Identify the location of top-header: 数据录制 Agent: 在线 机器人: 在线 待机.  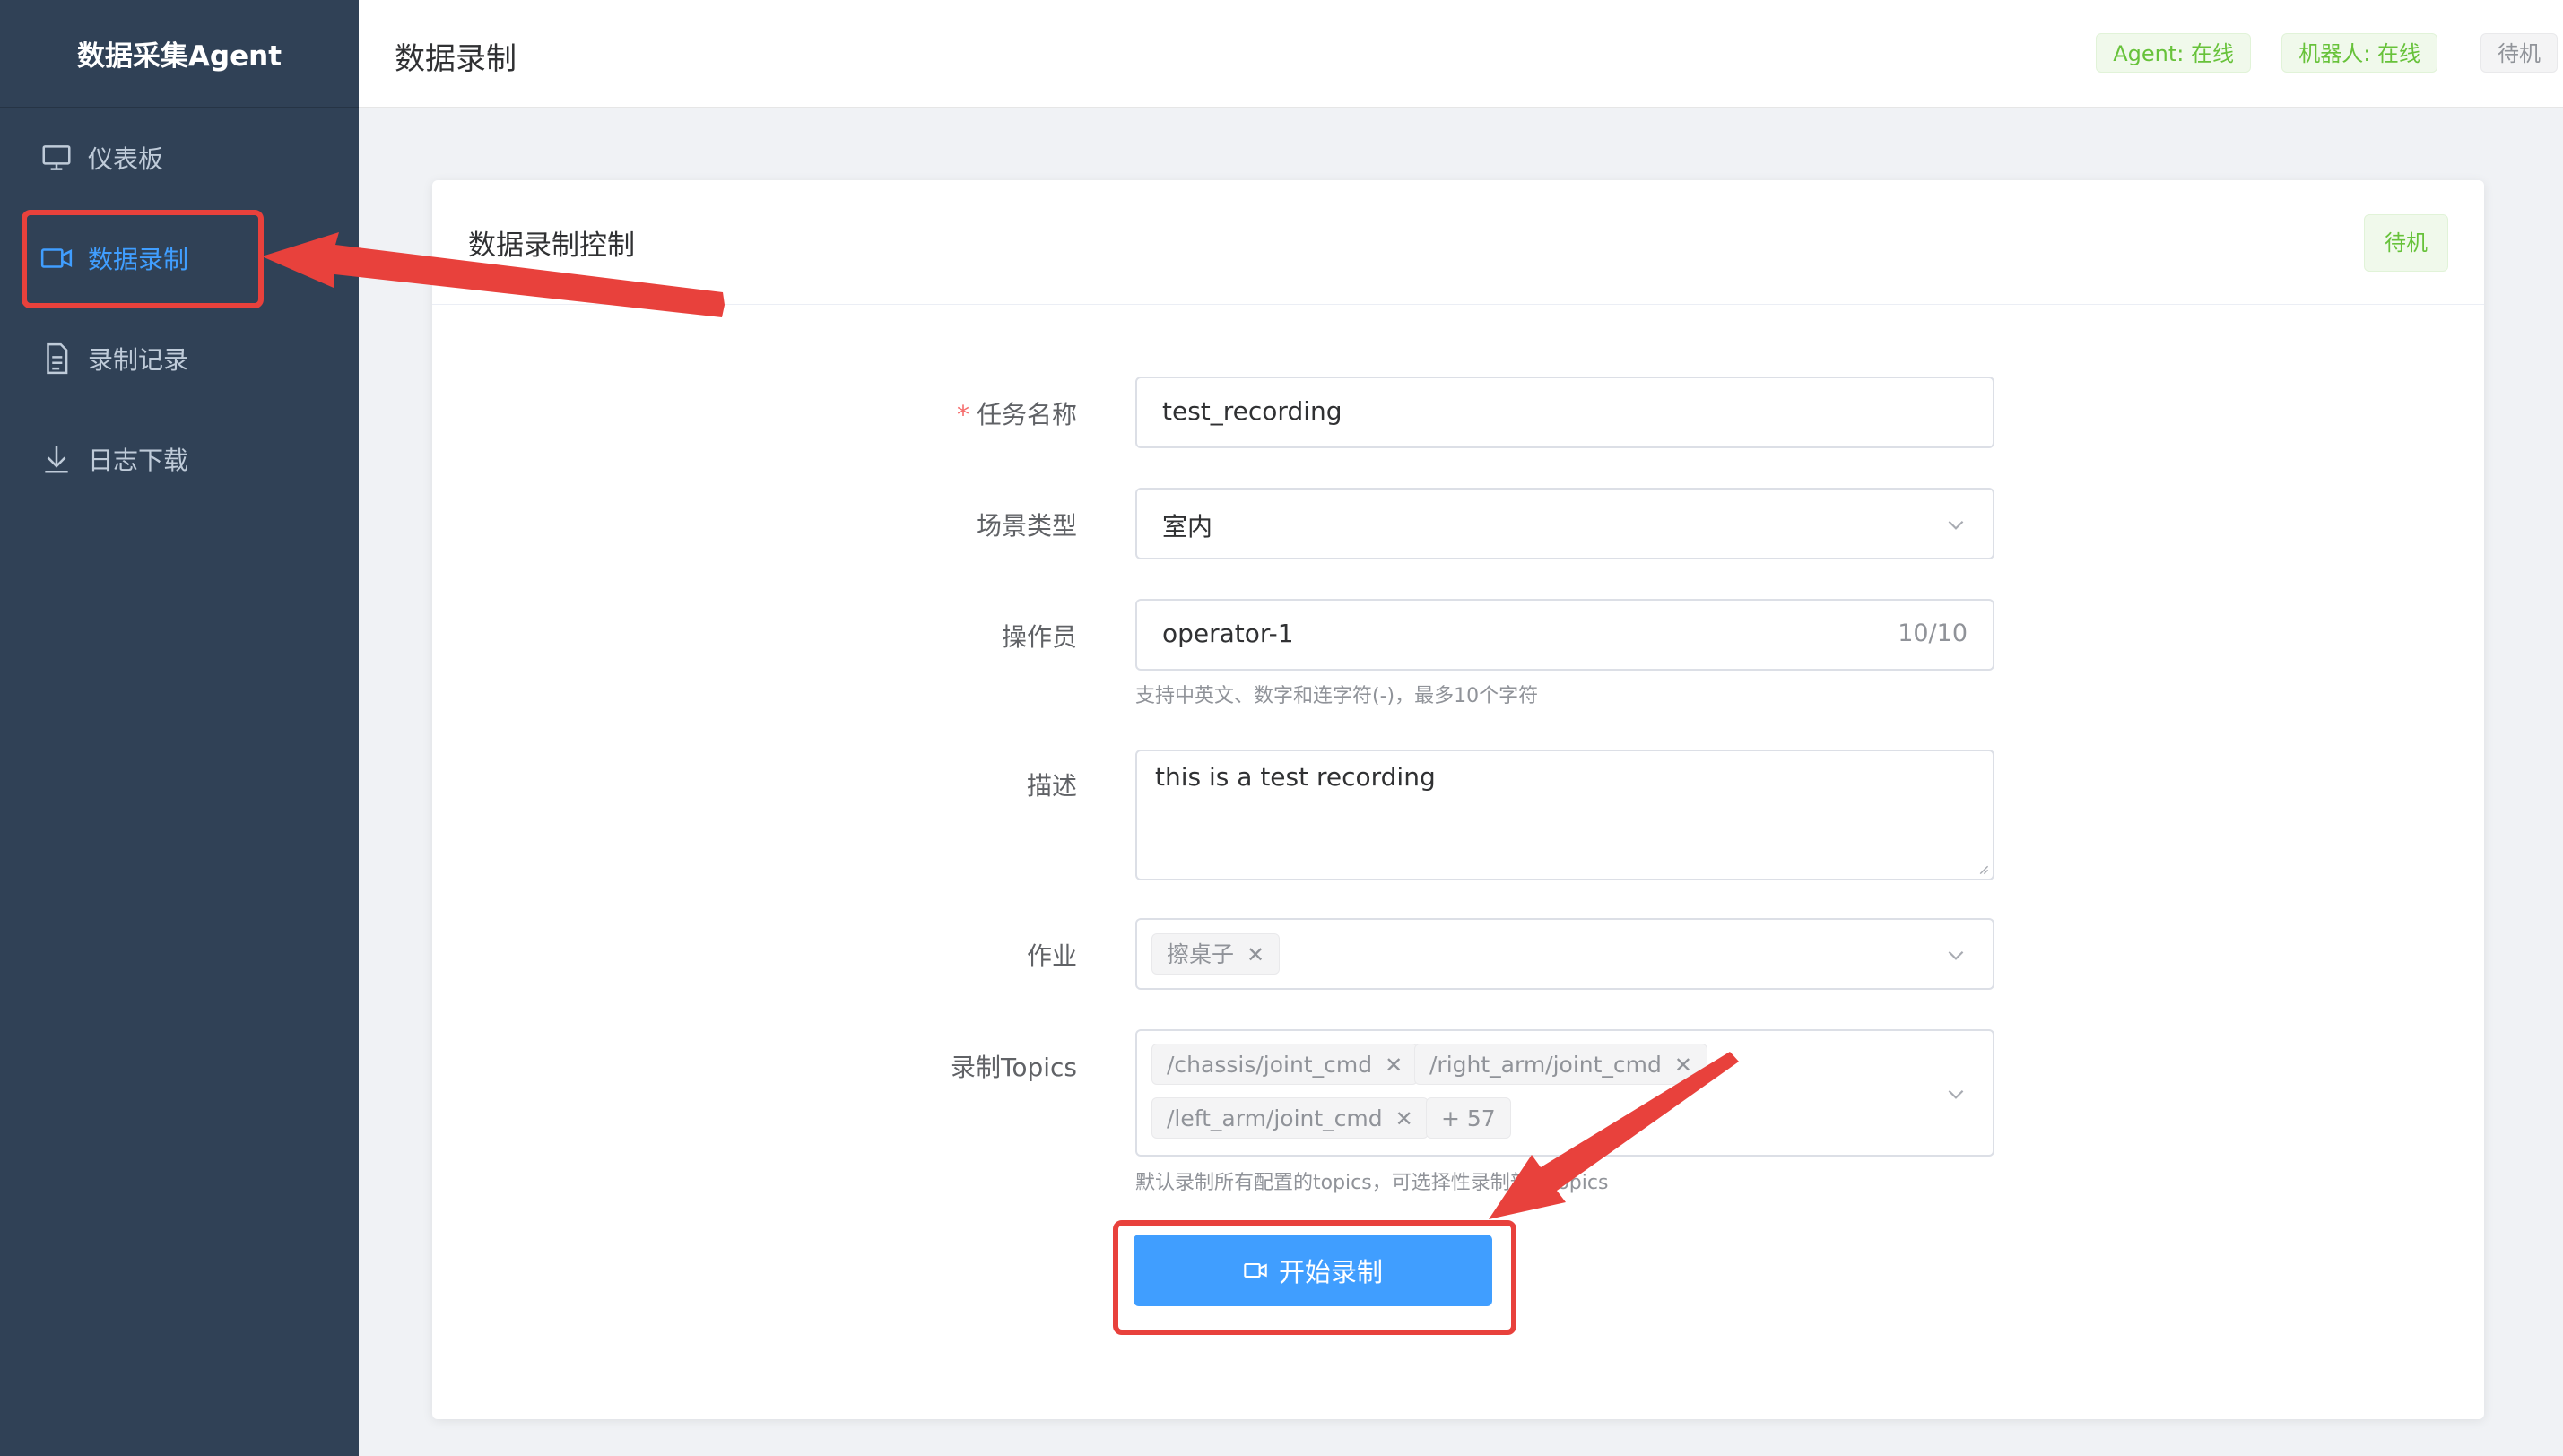
(1461, 54).